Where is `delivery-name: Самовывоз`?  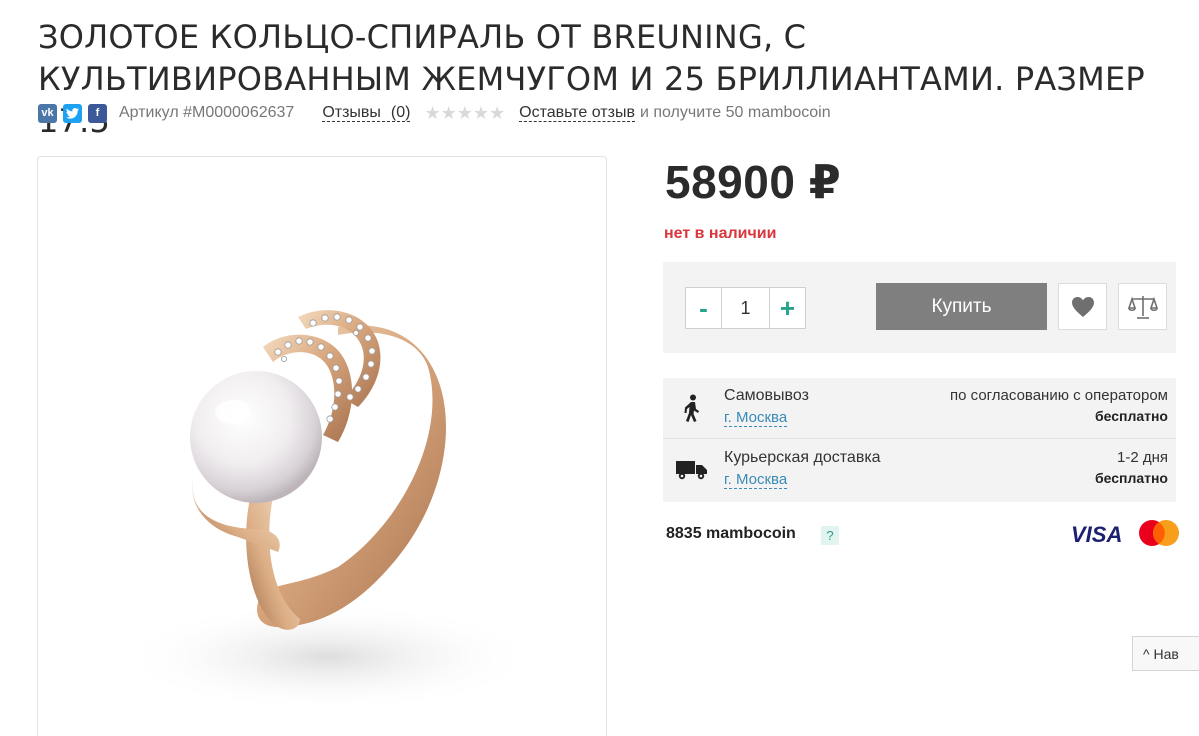 delivery-name: Самовывоз is located at coordinates (766, 395).